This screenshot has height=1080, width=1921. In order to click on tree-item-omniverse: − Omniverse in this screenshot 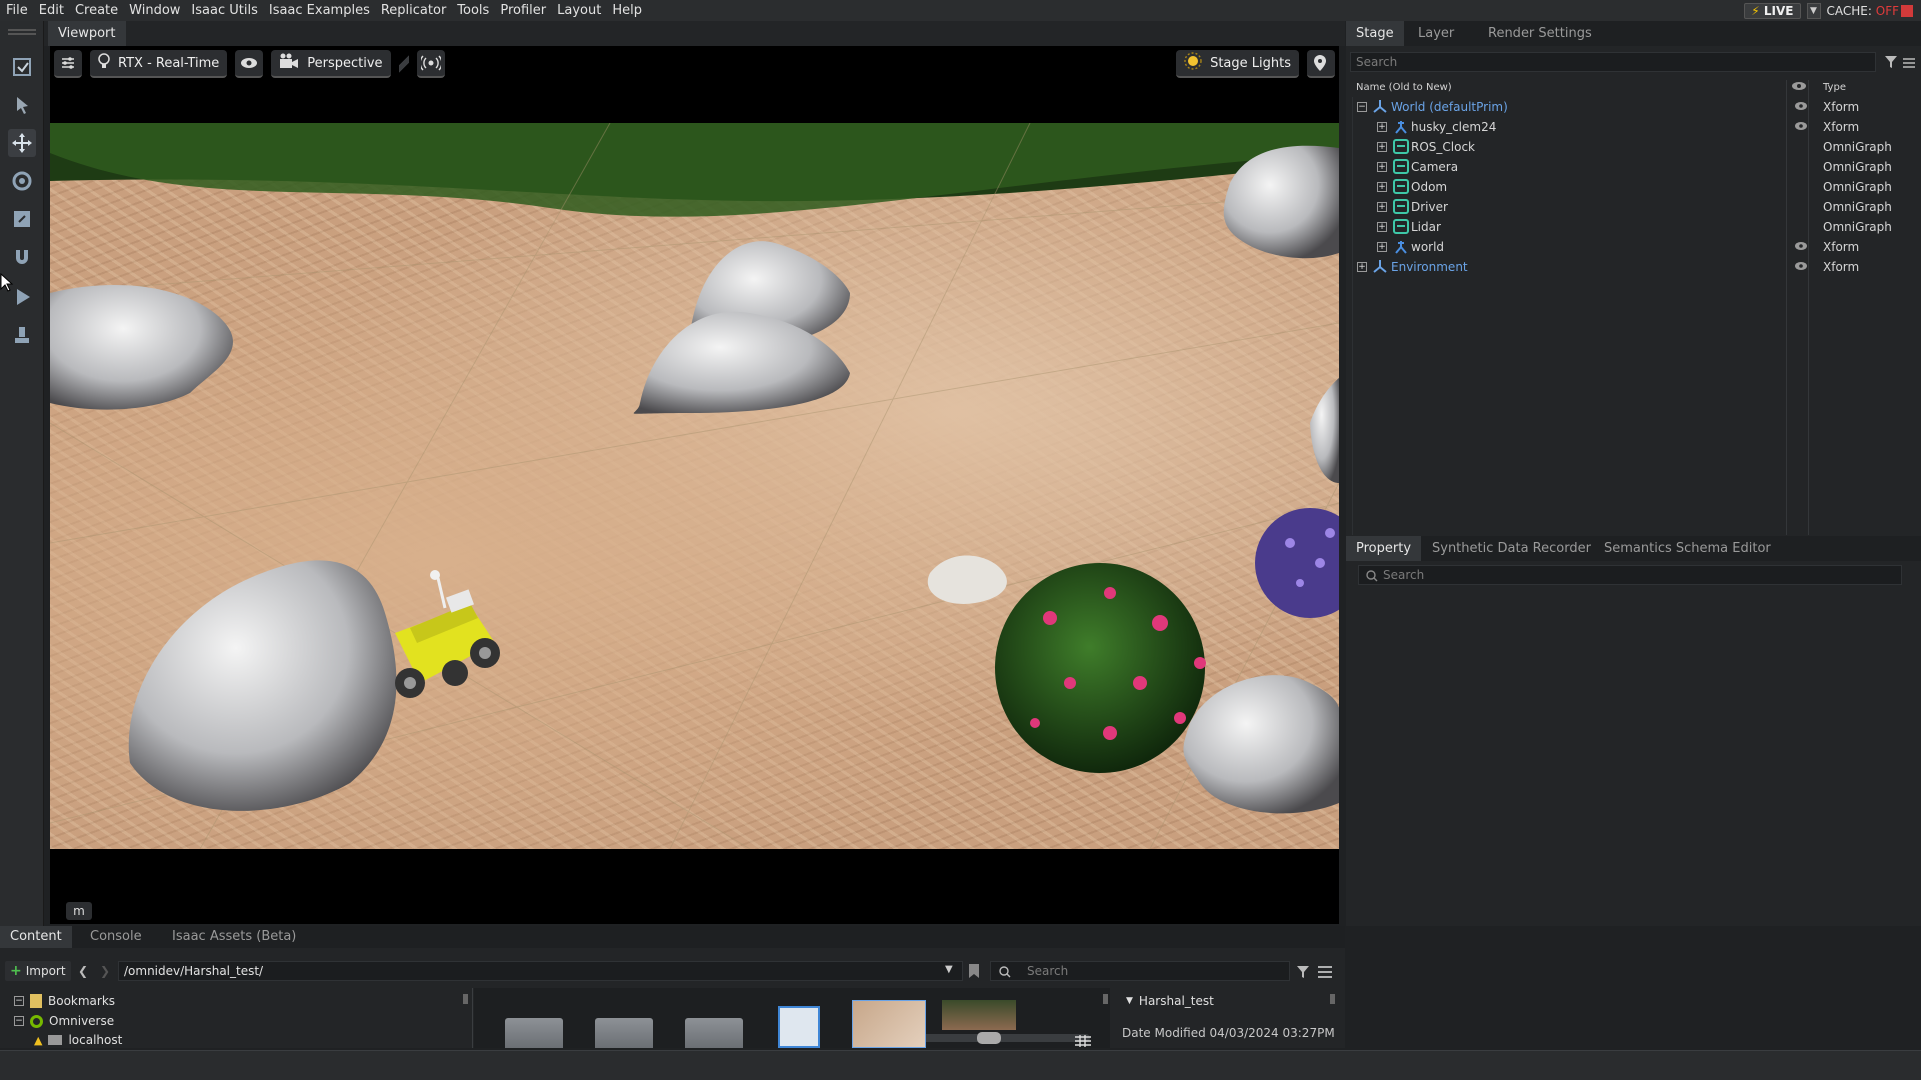, I will do `click(64, 1021)`.